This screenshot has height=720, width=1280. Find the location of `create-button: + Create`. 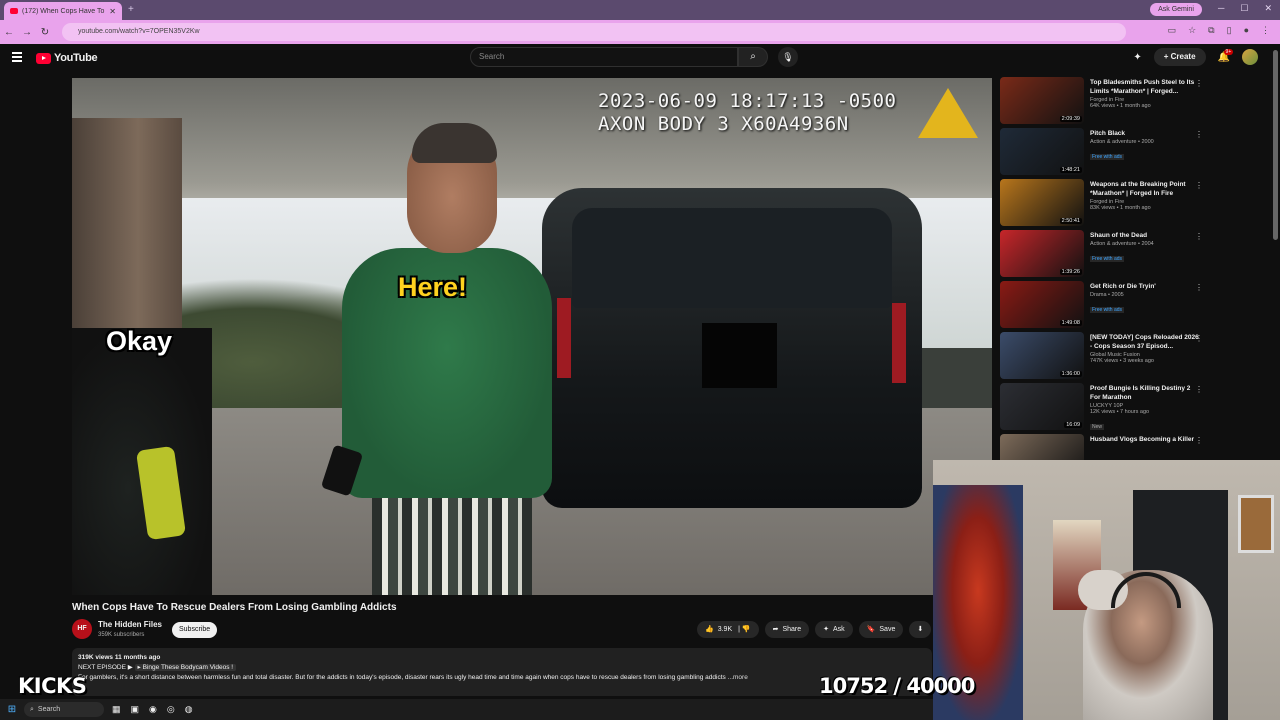

create-button: + Create is located at coordinates (1179, 57).